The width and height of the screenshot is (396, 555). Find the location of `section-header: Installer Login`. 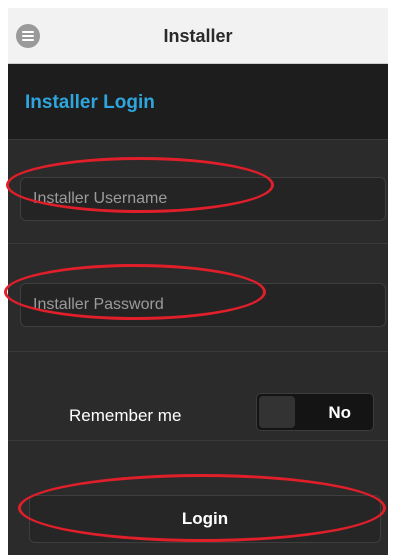

section-header: Installer Login is located at coordinates (198, 102).